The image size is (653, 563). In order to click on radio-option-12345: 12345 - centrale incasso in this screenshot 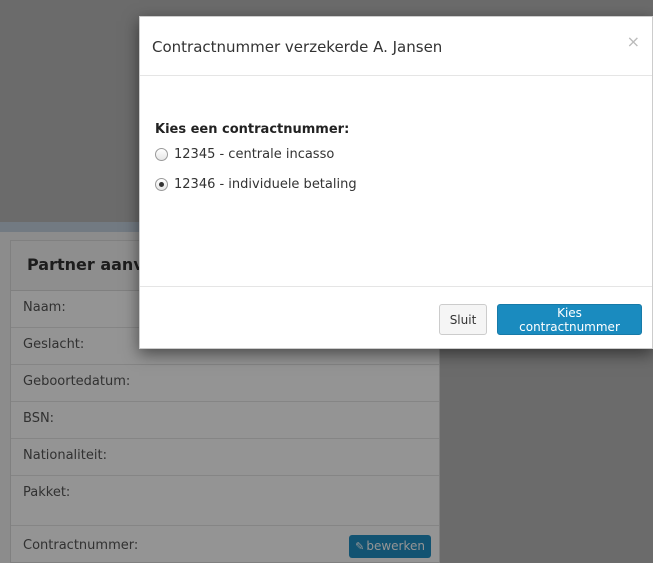, I will do `click(244, 154)`.